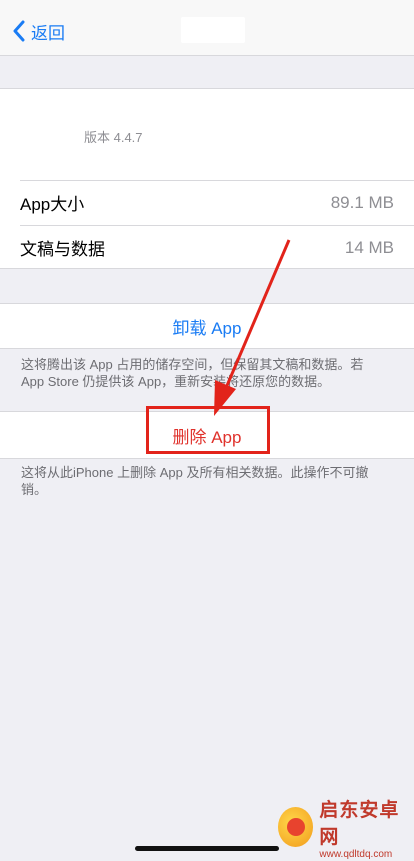 The image size is (414, 861). I want to click on back-button: 返回, so click(38, 31).